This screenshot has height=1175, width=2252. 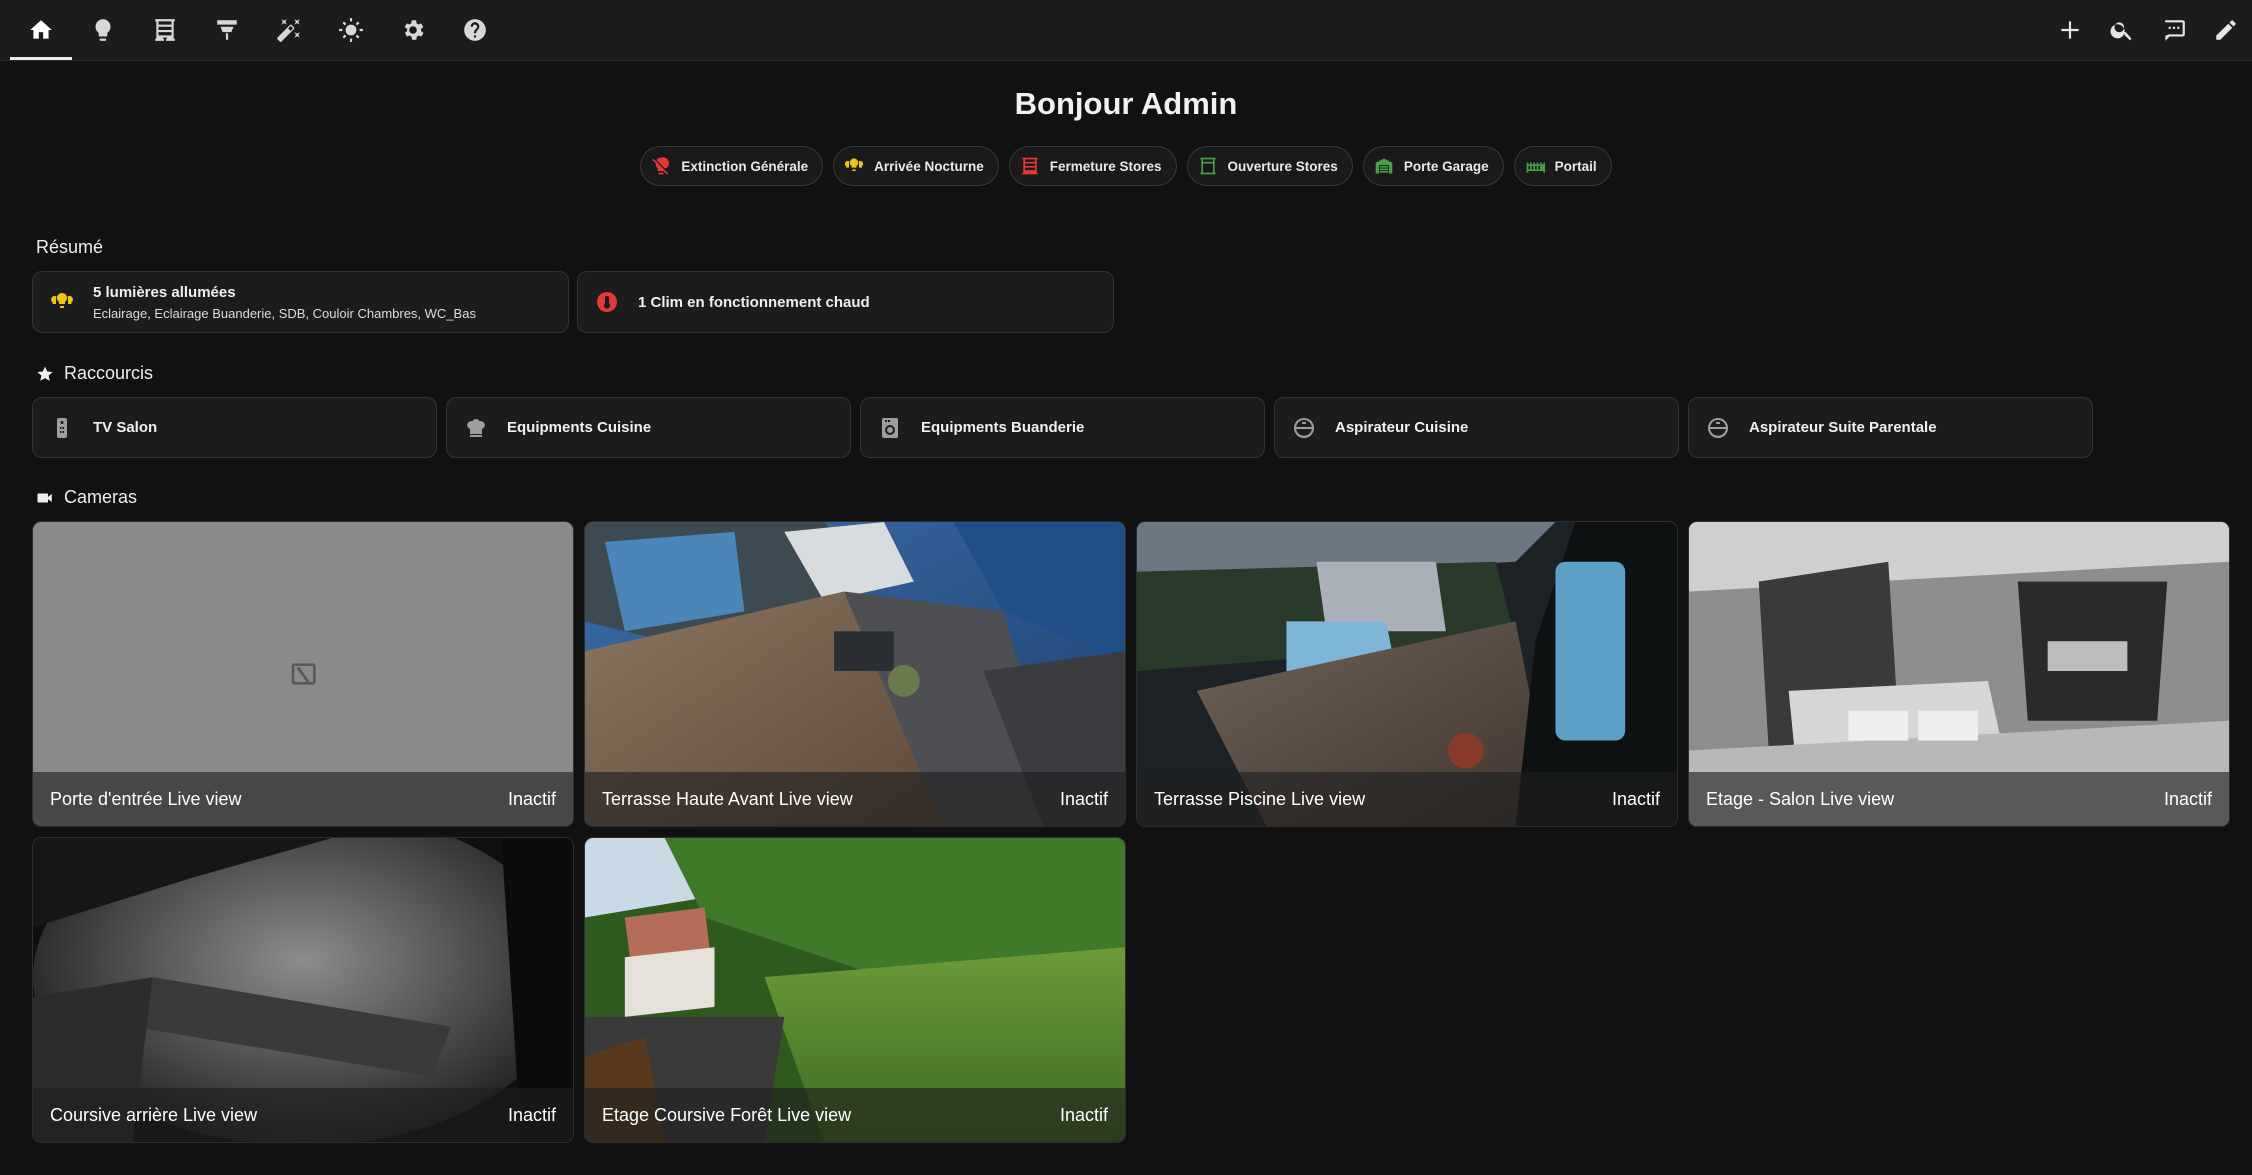 I want to click on section-summary-title: Résumé, so click(x=69, y=247).